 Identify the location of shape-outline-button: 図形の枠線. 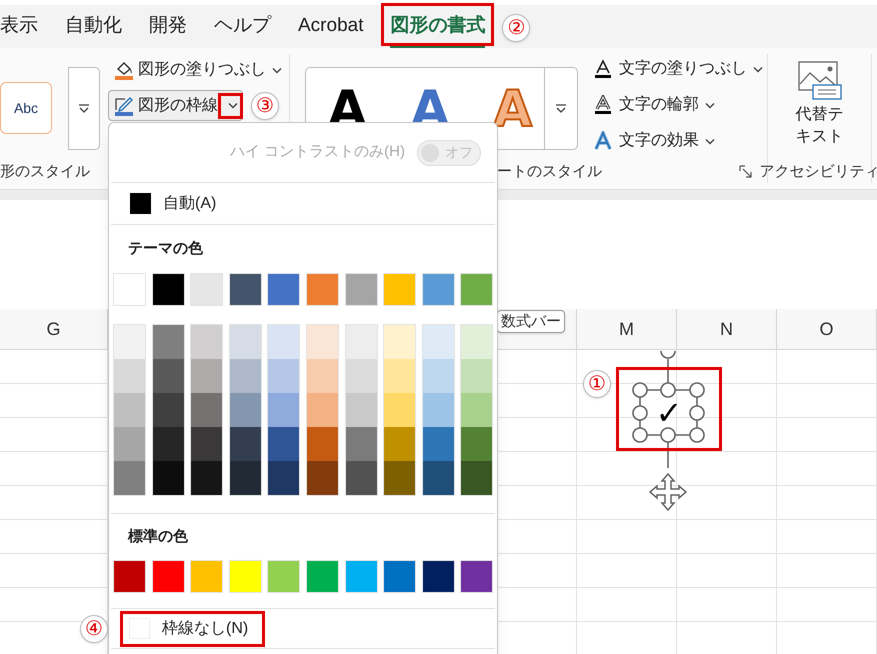
(175, 105).